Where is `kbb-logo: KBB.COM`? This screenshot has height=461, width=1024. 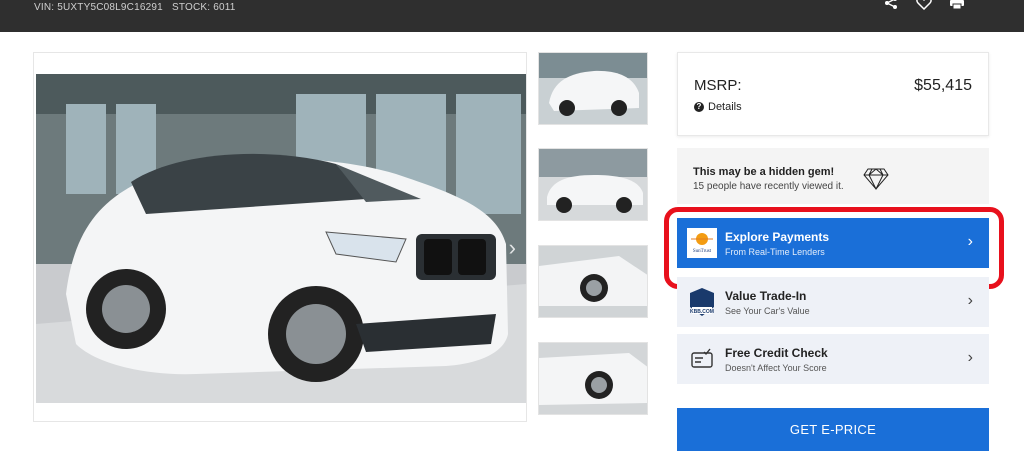
kbb-logo: KBB.COM is located at coordinates (702, 302).